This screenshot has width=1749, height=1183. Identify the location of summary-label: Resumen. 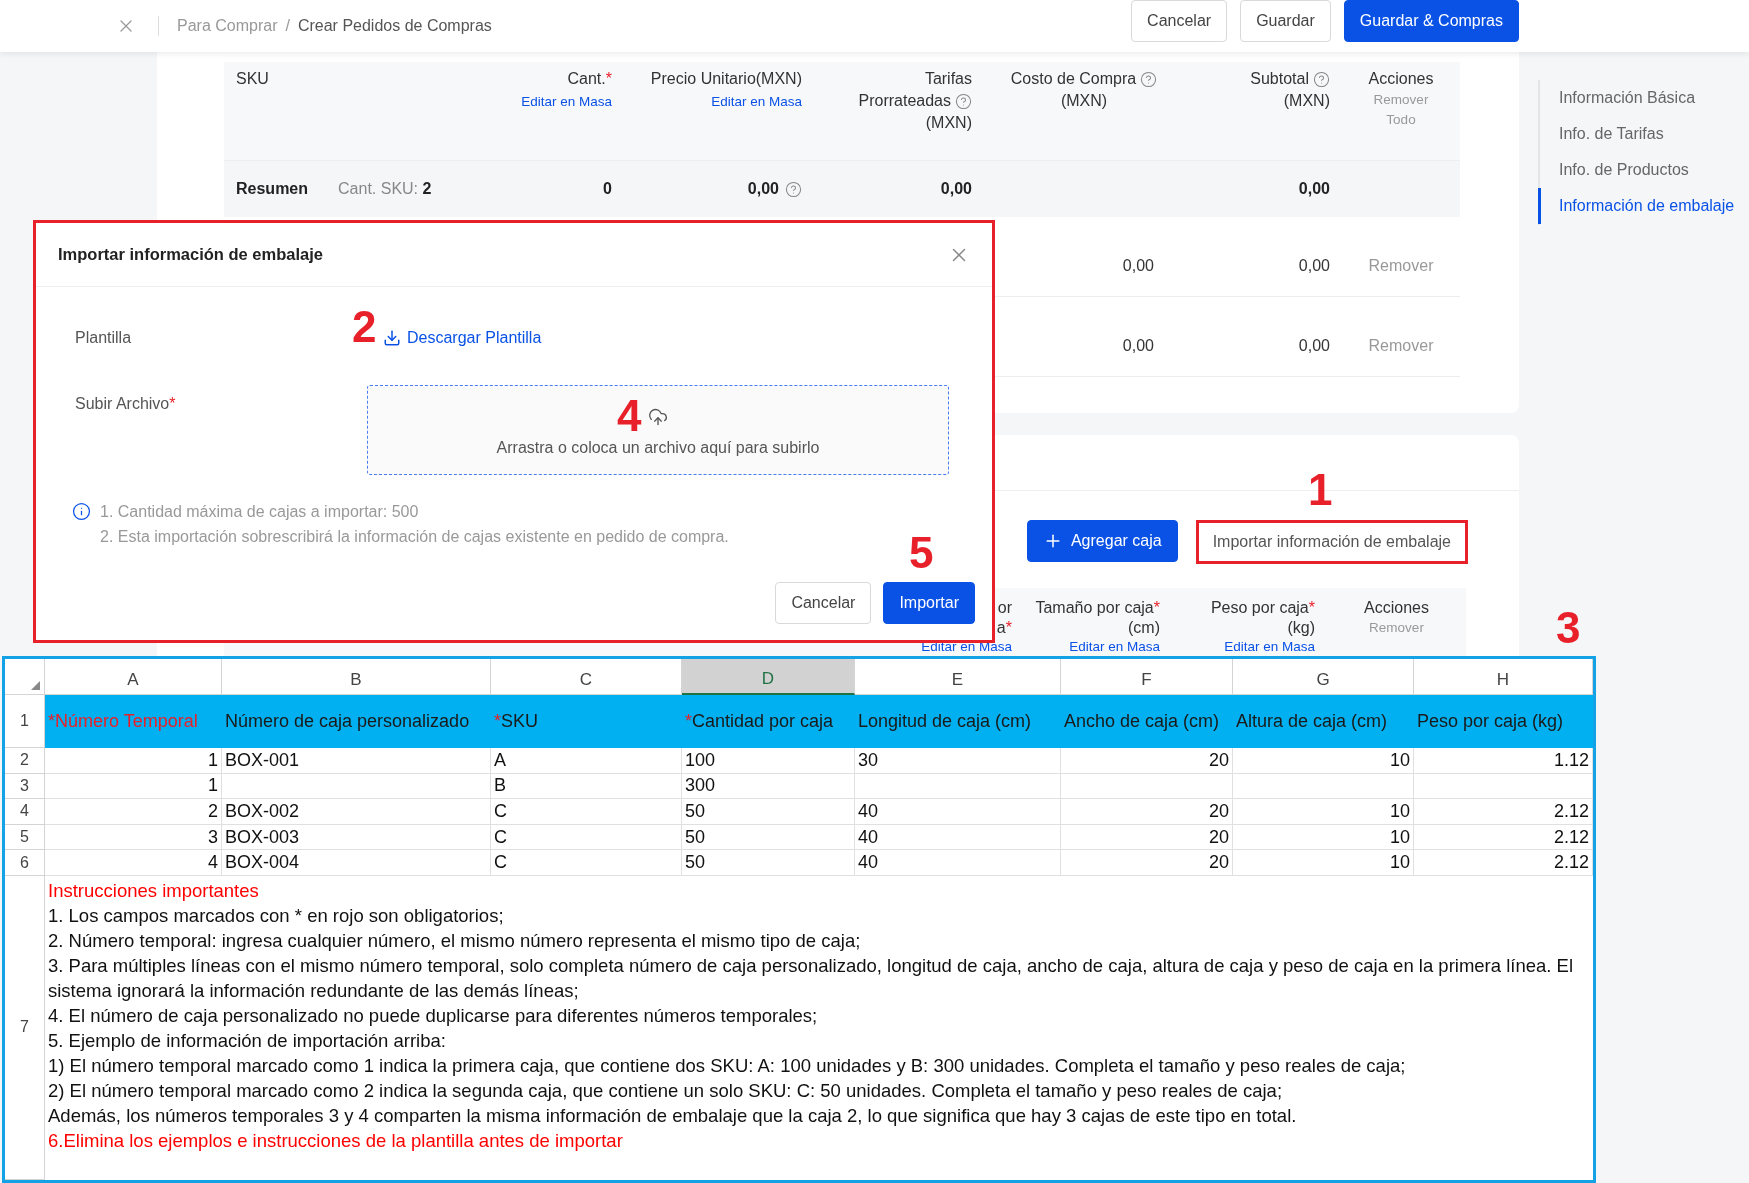
(272, 189).